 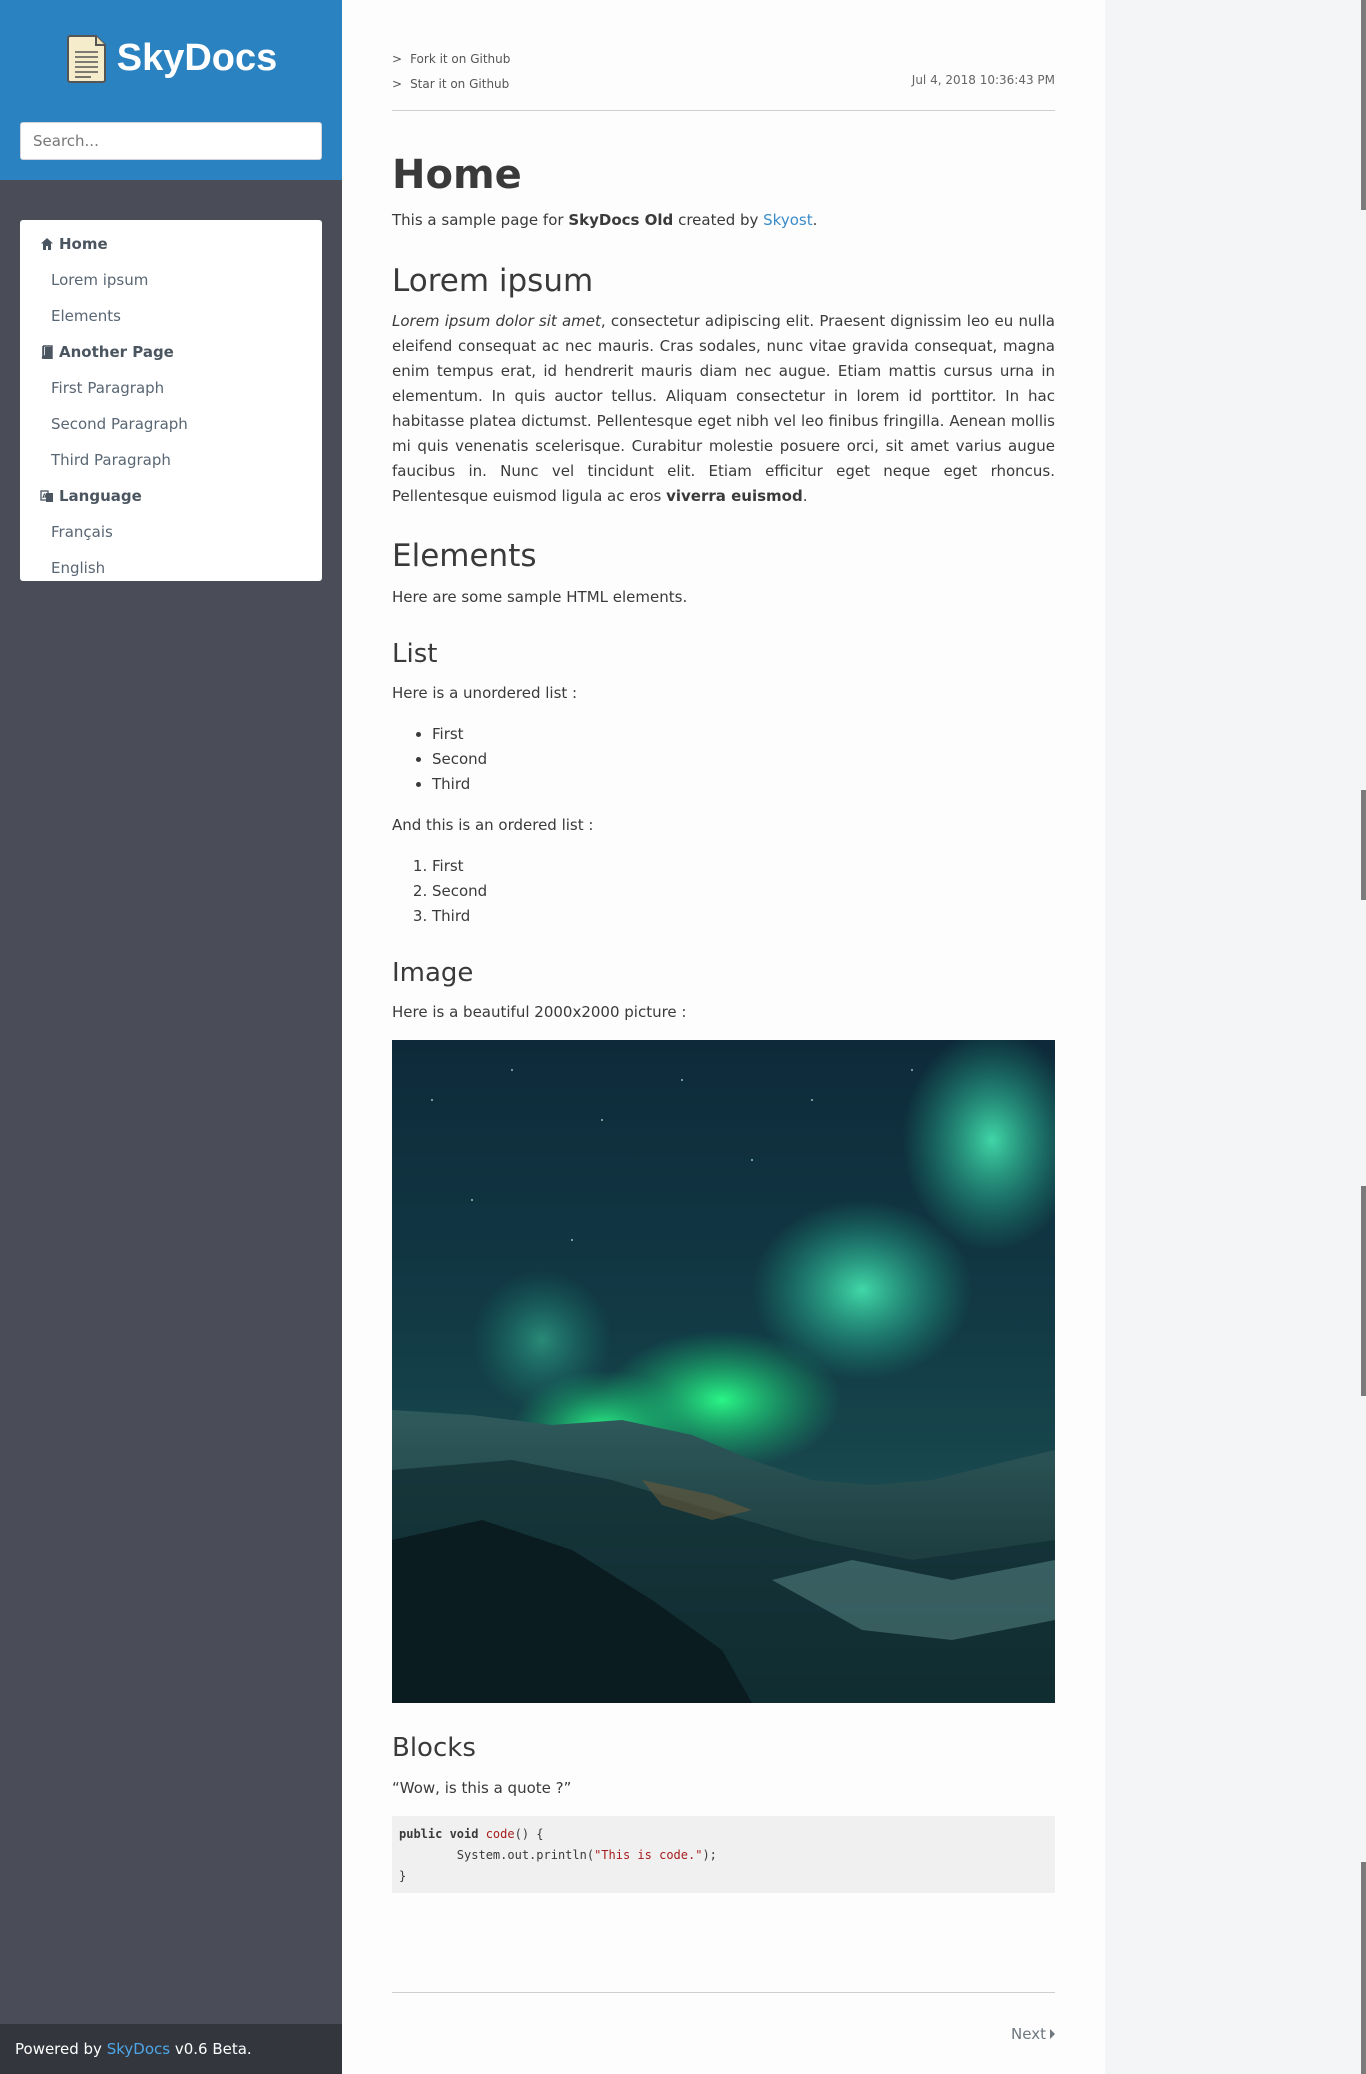 I want to click on nav-label: English, so click(x=78, y=568).